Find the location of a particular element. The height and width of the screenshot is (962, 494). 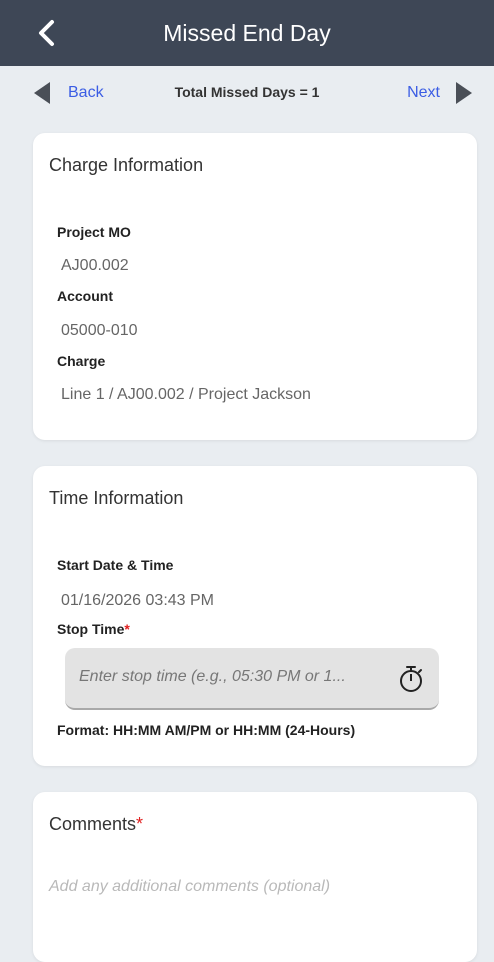

next-button: Next is located at coordinates (439, 93).